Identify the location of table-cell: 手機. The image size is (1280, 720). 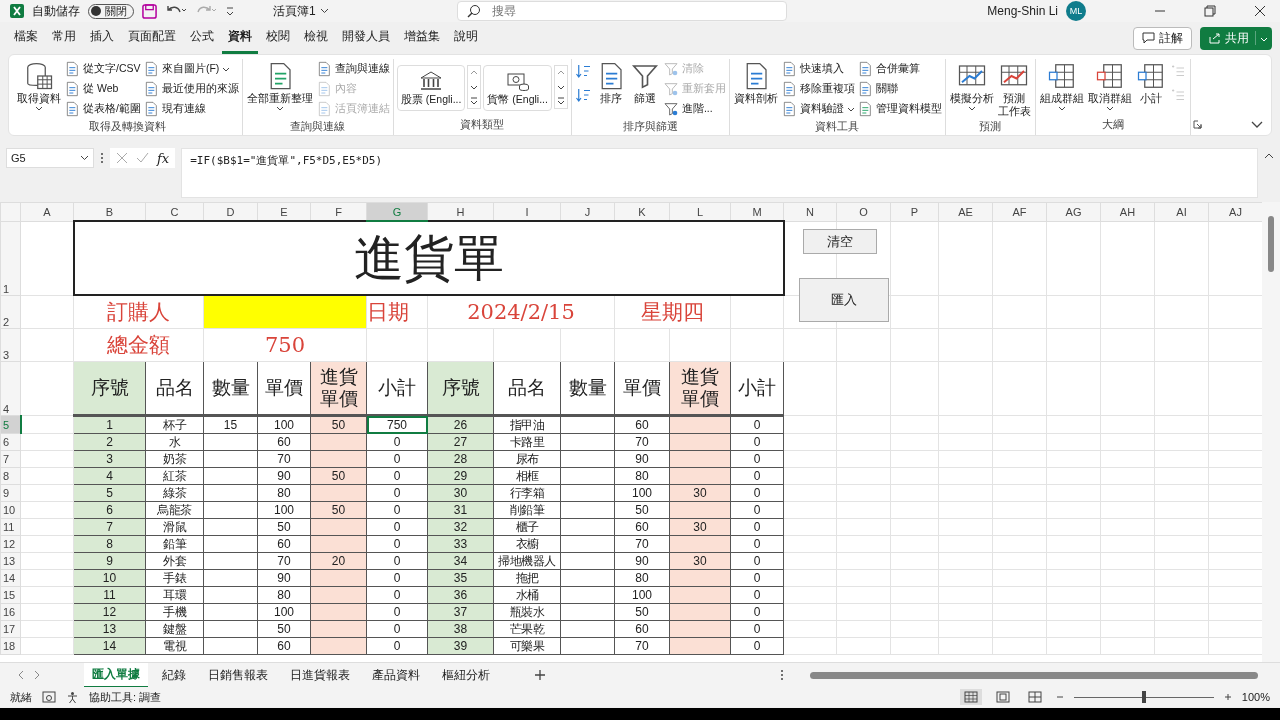
(174, 612).